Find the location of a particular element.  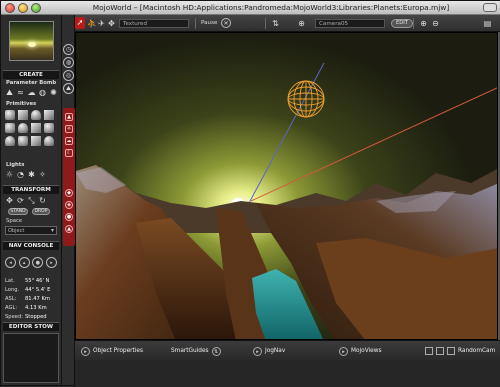

nav-value: 81.47 Km is located at coordinates (37, 299).